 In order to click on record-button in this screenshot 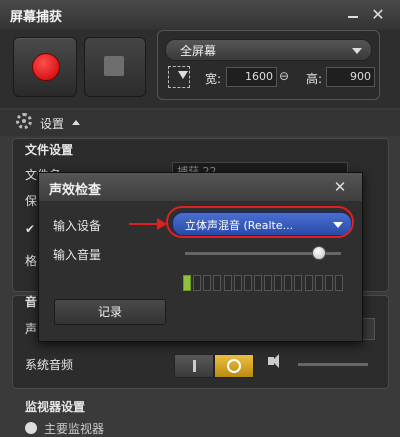, I will do `click(45, 67)`.